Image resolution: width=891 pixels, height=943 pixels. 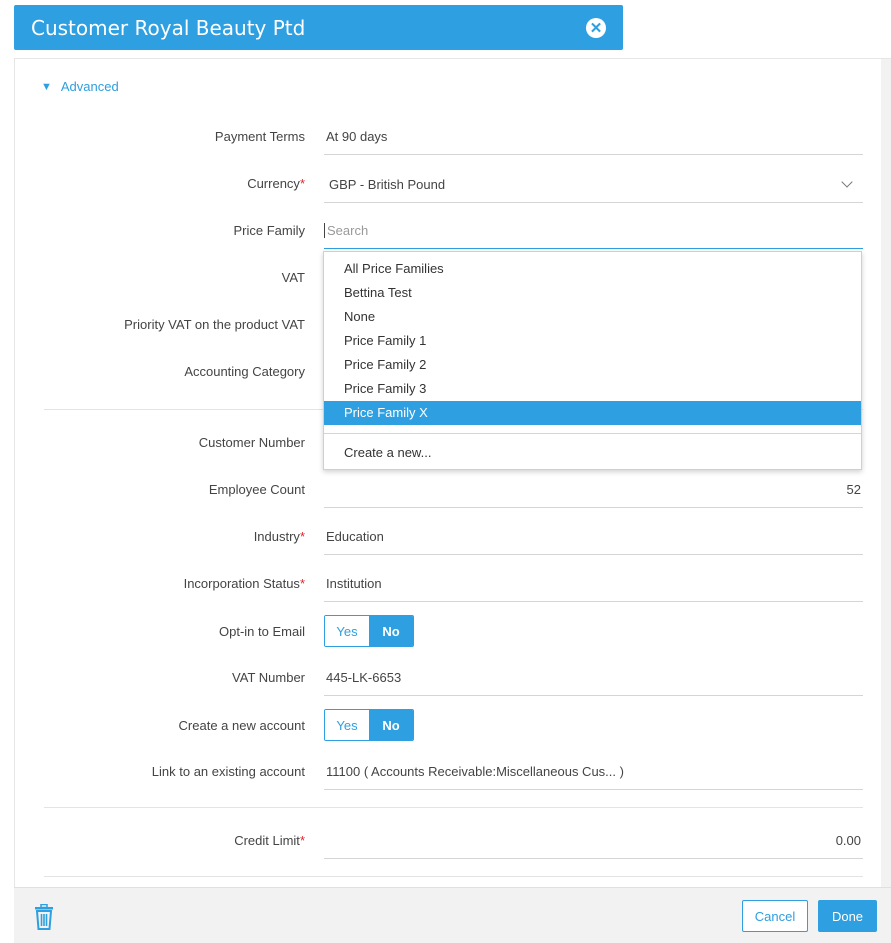 I want to click on industry-field: Education, so click(x=593, y=537).